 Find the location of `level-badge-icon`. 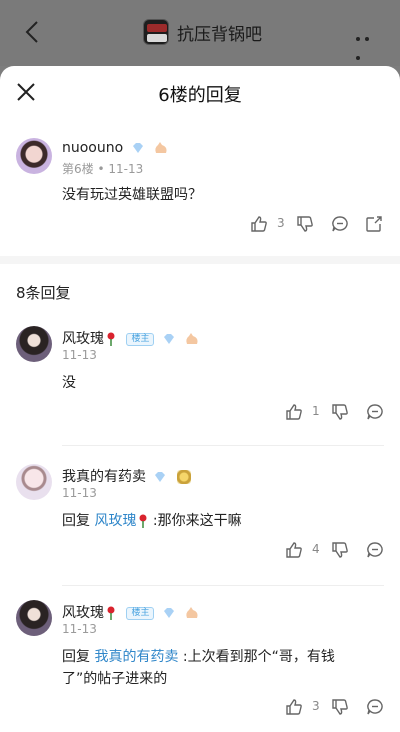

level-badge-icon is located at coordinates (183, 477).